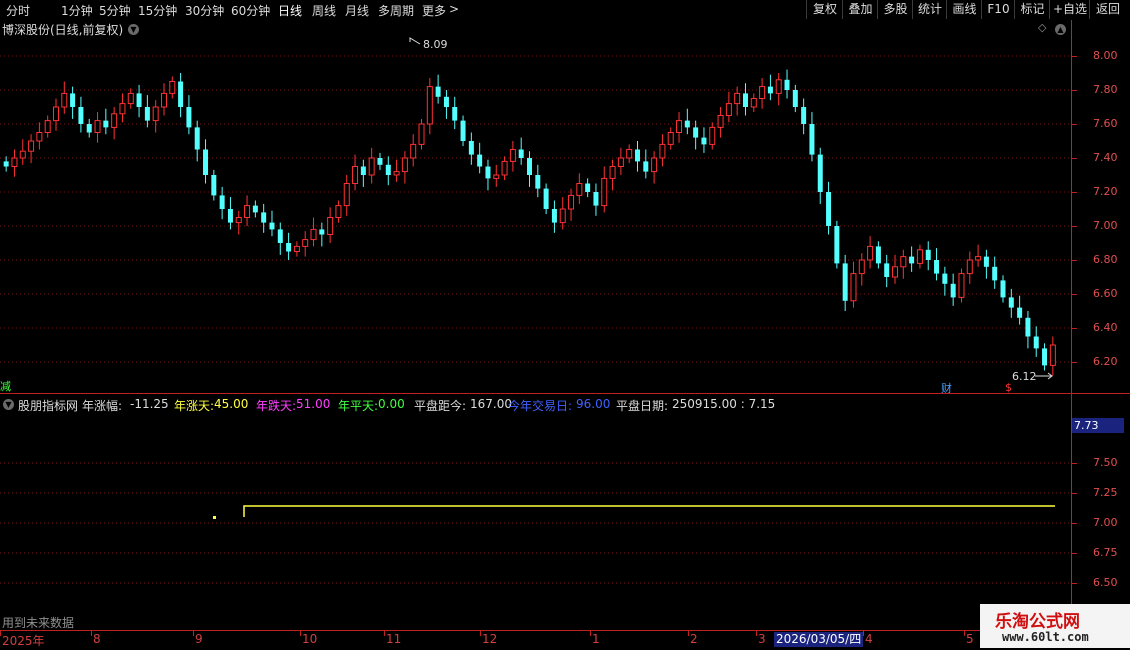 Image resolution: width=1130 pixels, height=650 pixels. Describe the element at coordinates (250, 10) in the screenshot. I see `period-tab-60min: 60分钟` at that location.